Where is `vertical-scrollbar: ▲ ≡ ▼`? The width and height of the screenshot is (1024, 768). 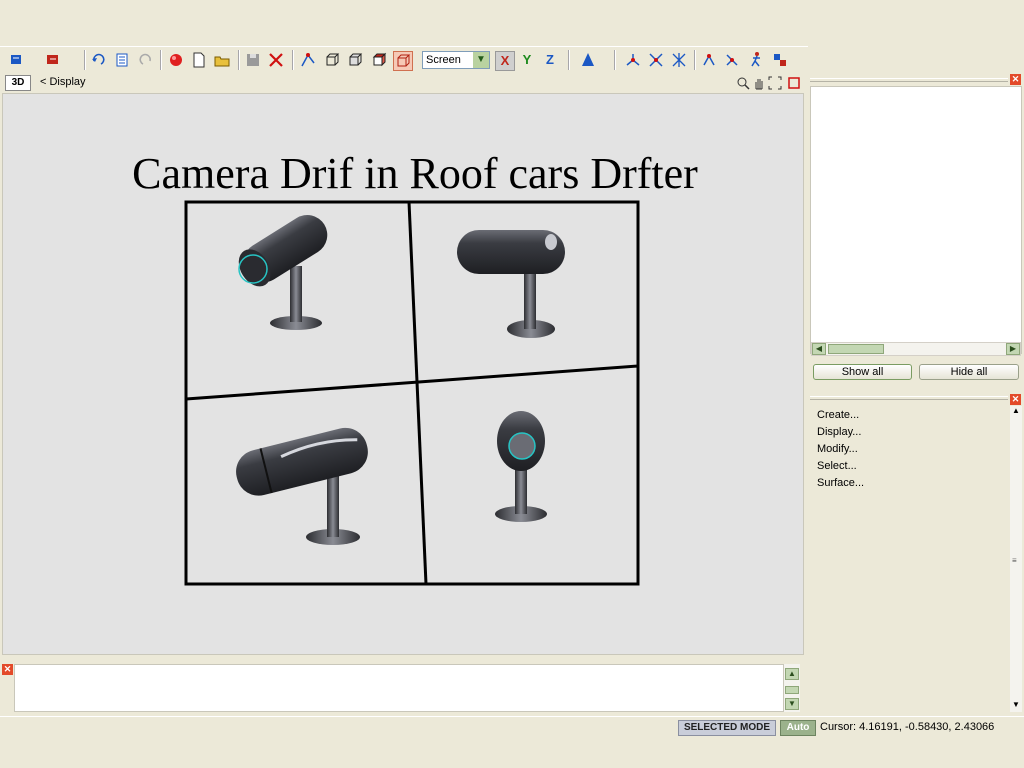
vertical-scrollbar: ▲ ≡ ▼ is located at coordinates (1016, 559).